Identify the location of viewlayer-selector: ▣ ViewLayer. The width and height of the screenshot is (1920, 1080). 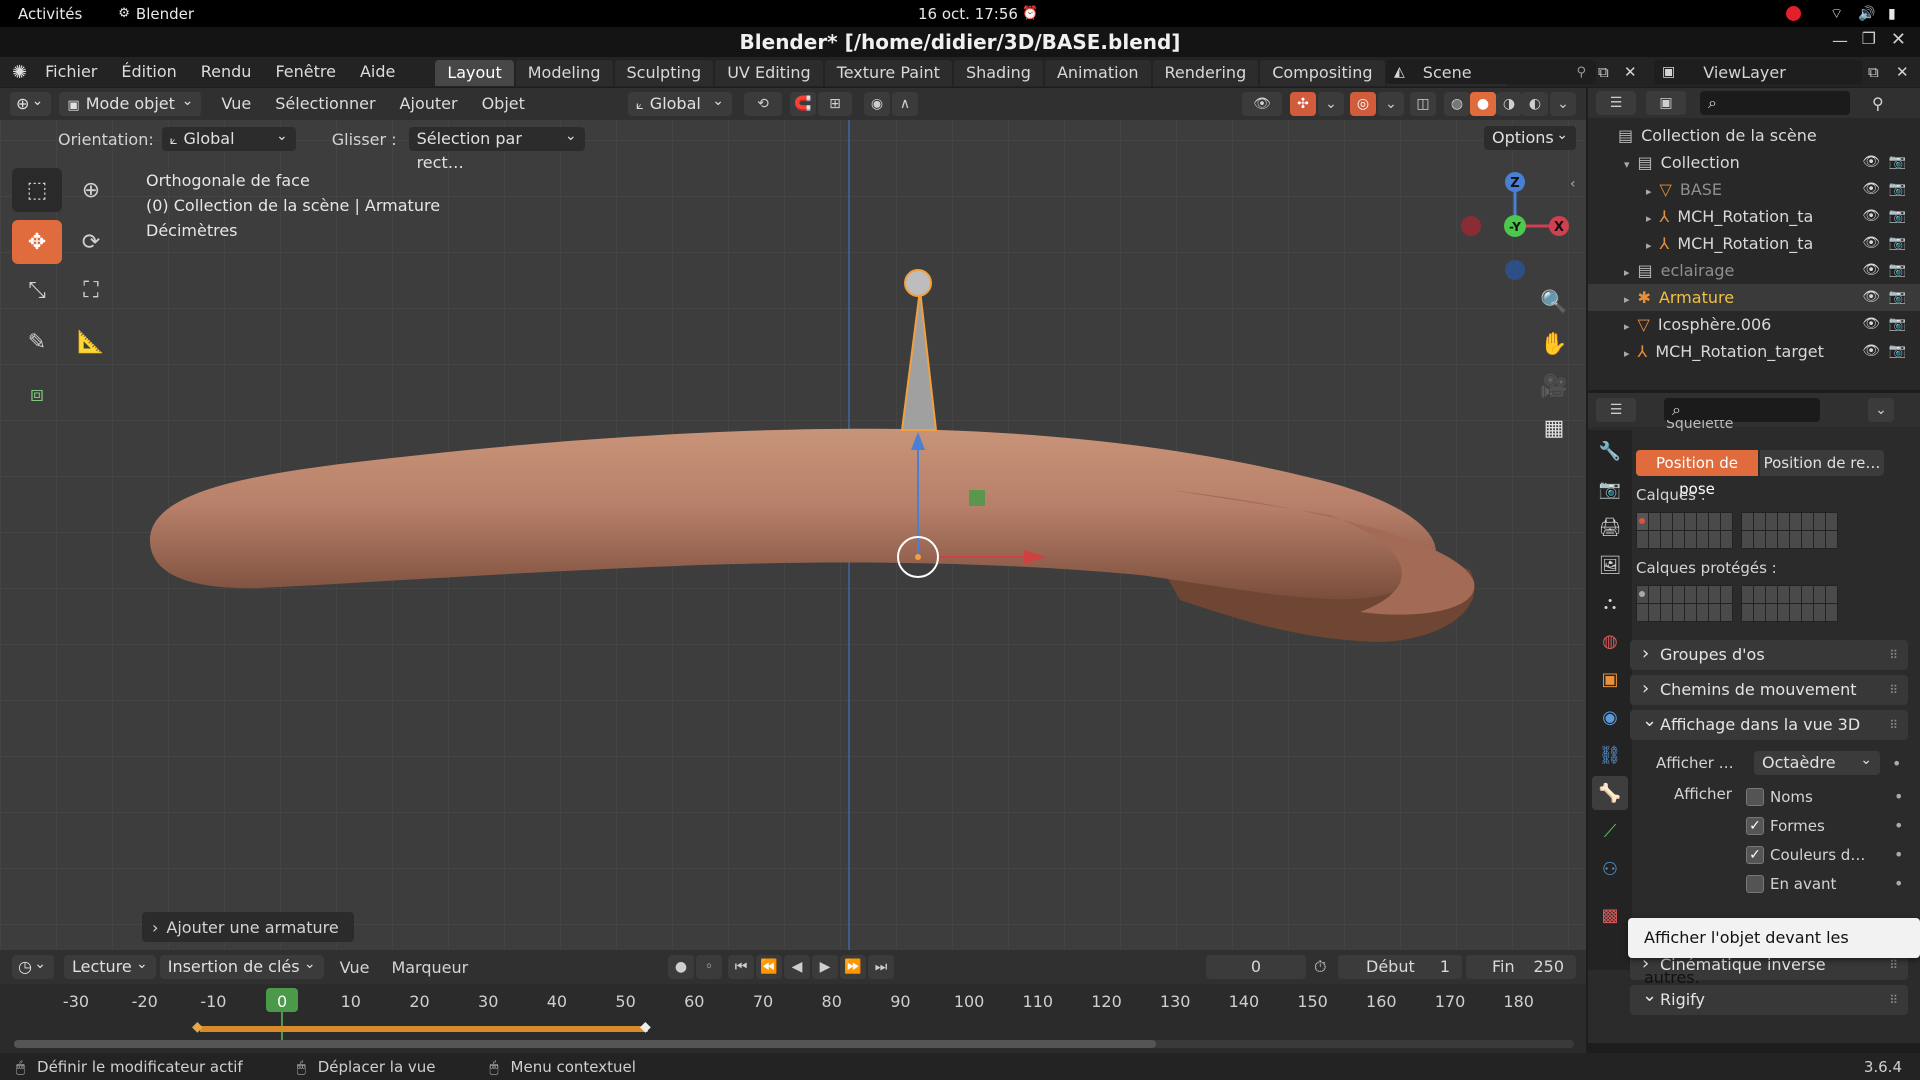
(1758, 72).